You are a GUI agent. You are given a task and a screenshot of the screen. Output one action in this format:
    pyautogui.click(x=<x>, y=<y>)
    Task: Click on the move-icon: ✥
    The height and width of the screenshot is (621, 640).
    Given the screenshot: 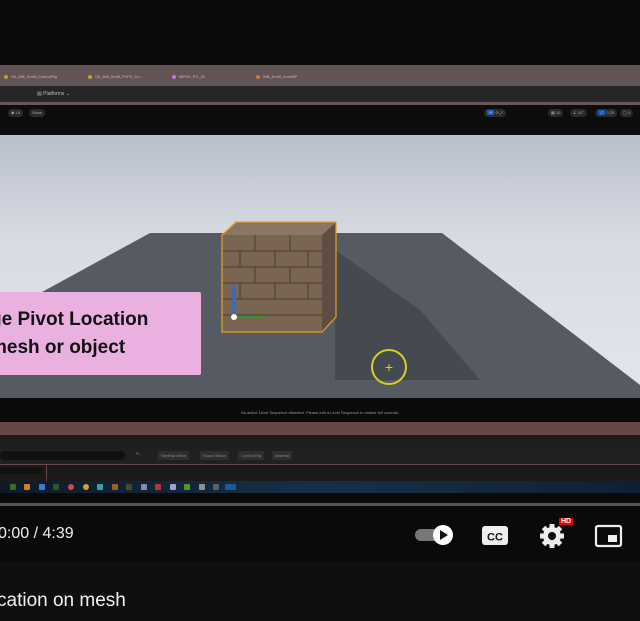 What is the action you would take?
    pyautogui.click(x=491, y=112)
    